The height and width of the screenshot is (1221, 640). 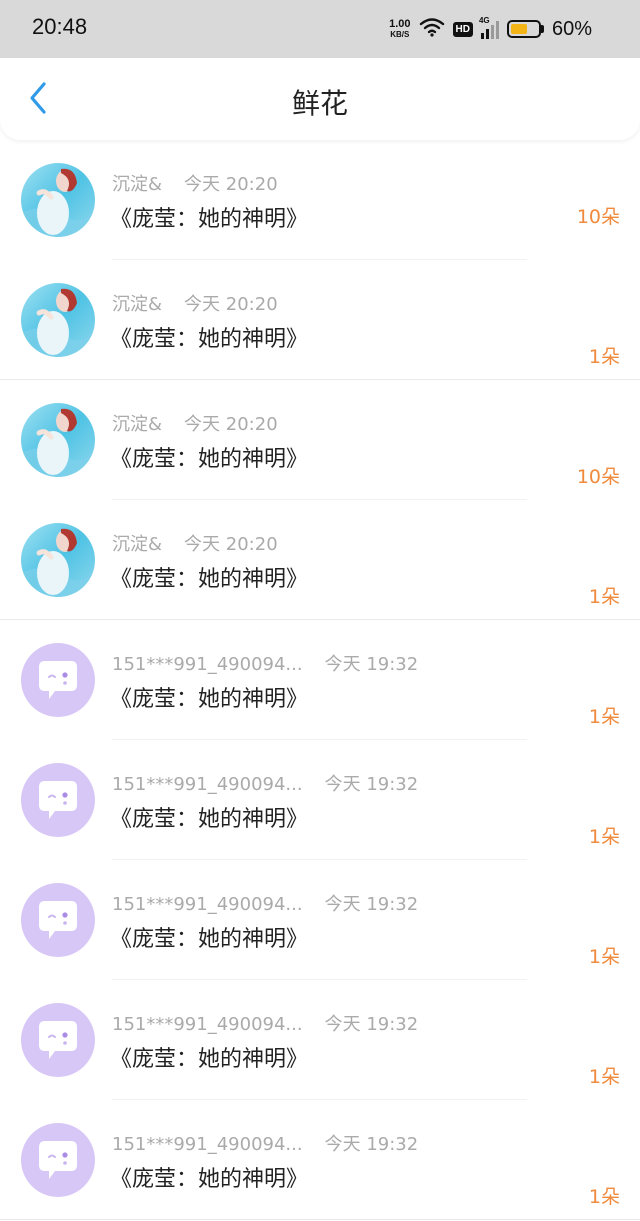 I want to click on hd-badge: HD, so click(x=462, y=29).